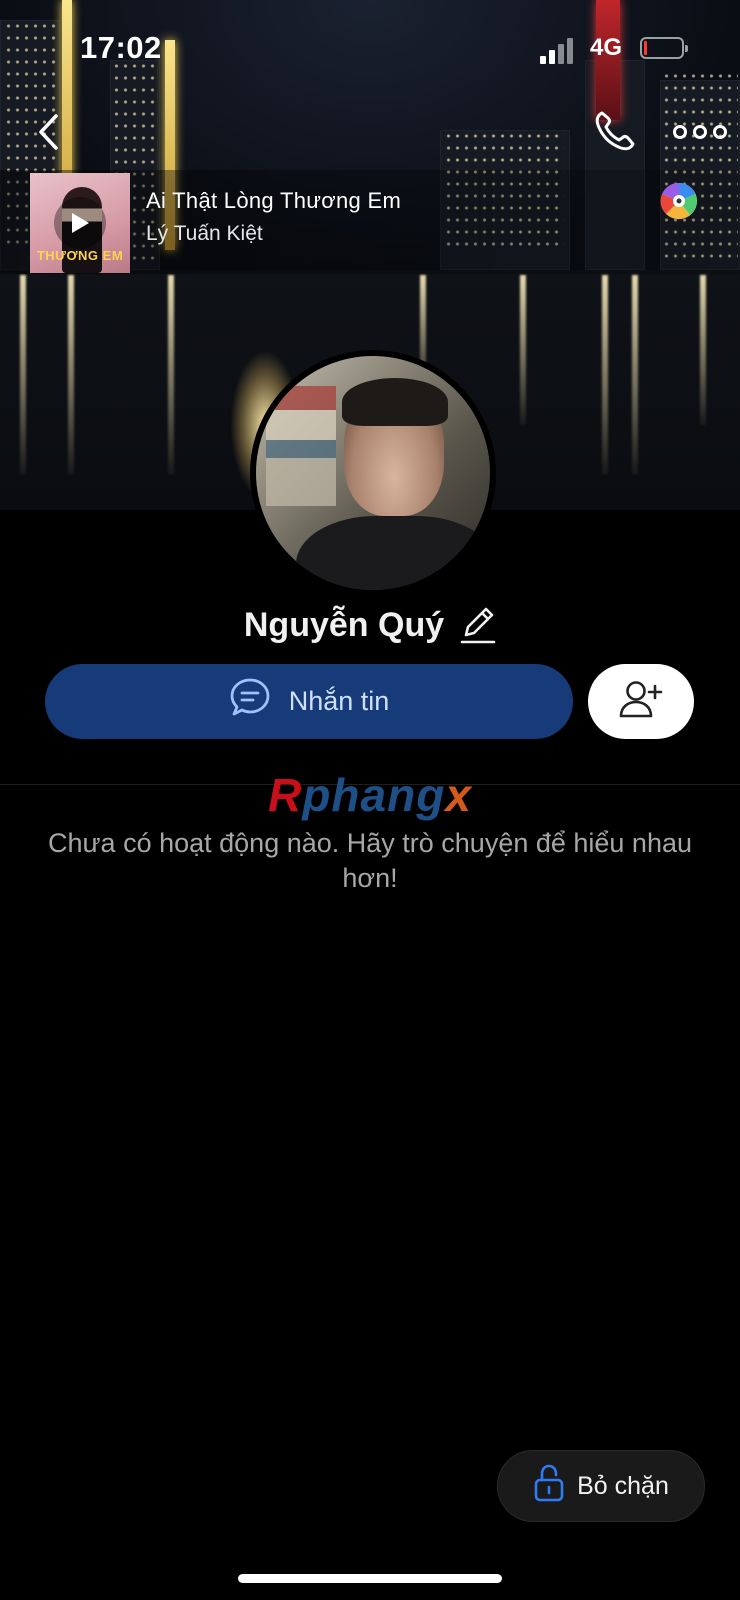 The image size is (740, 1600). I want to click on album-cover: THƯƠNG EM, so click(80, 223).